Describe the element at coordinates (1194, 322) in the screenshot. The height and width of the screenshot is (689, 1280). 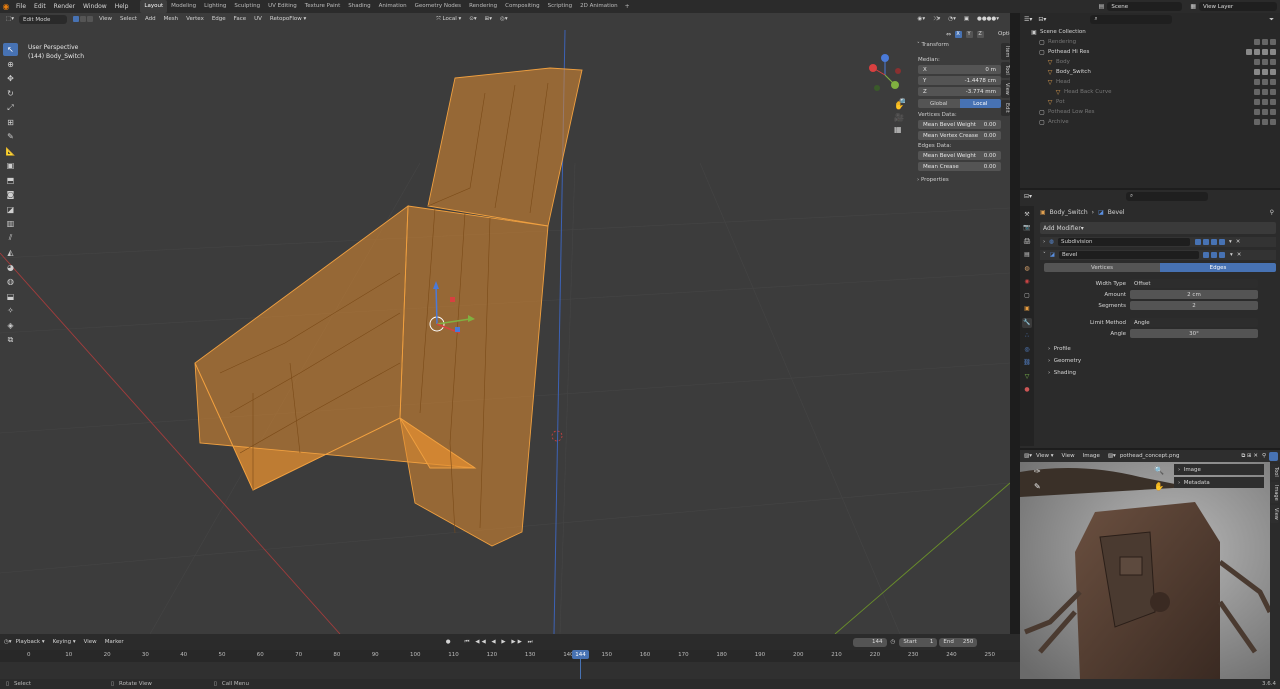
I see `limit-method-select: Angle` at that location.